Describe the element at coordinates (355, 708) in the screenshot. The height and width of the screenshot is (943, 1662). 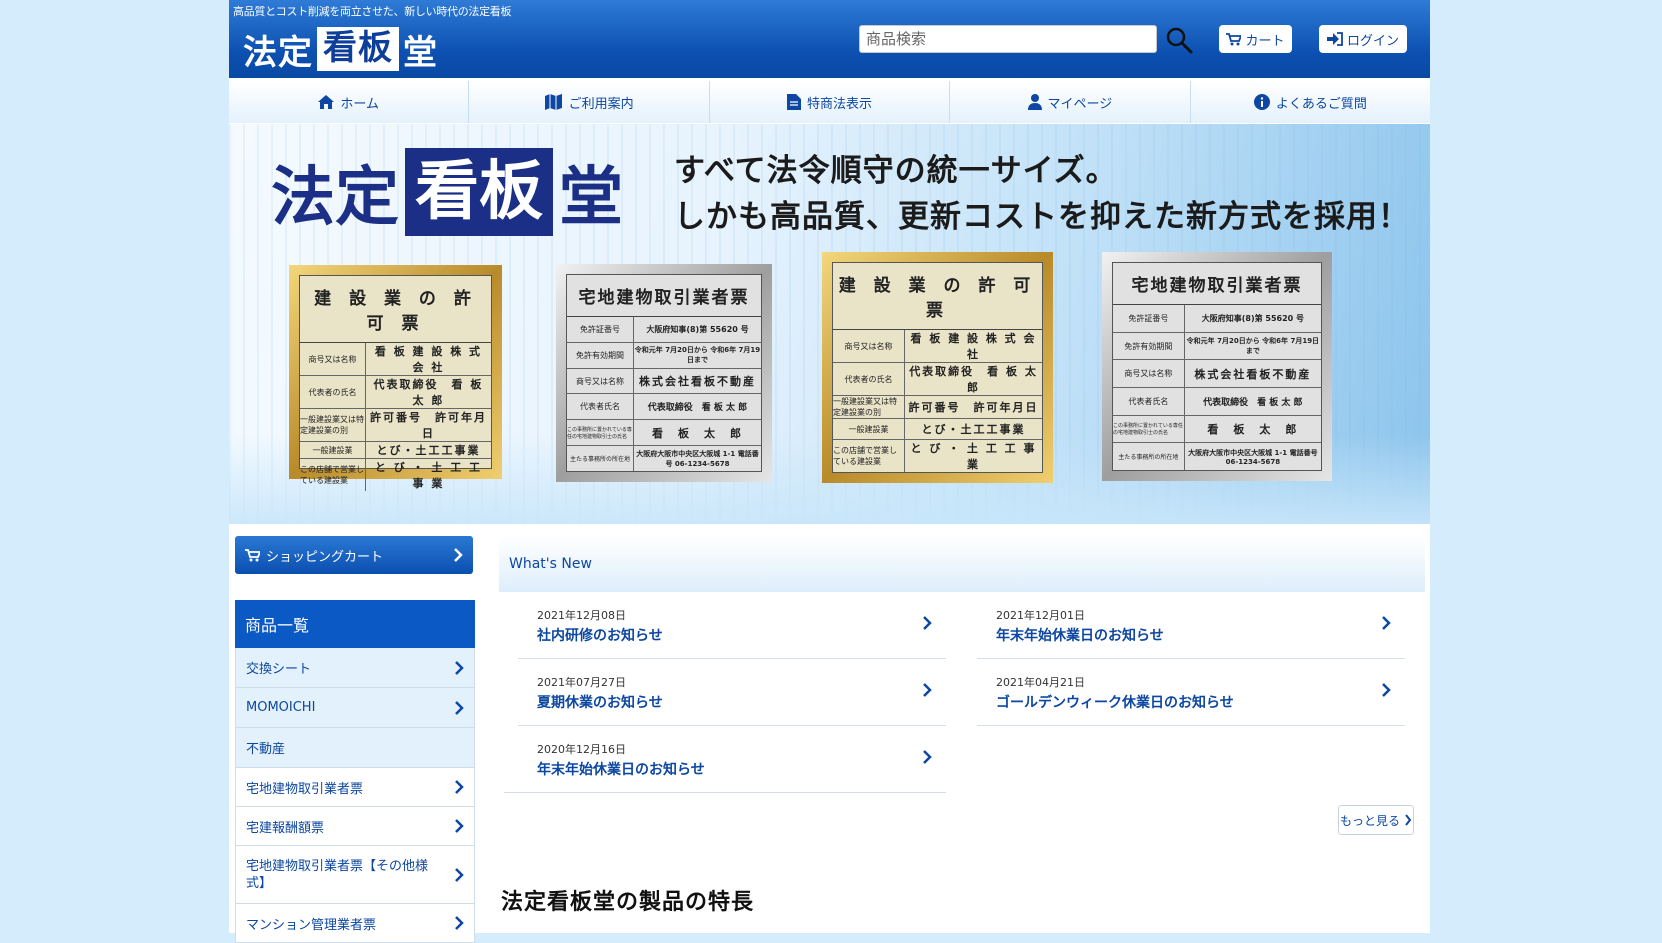
I see `category-item: MOMOICHI` at that location.